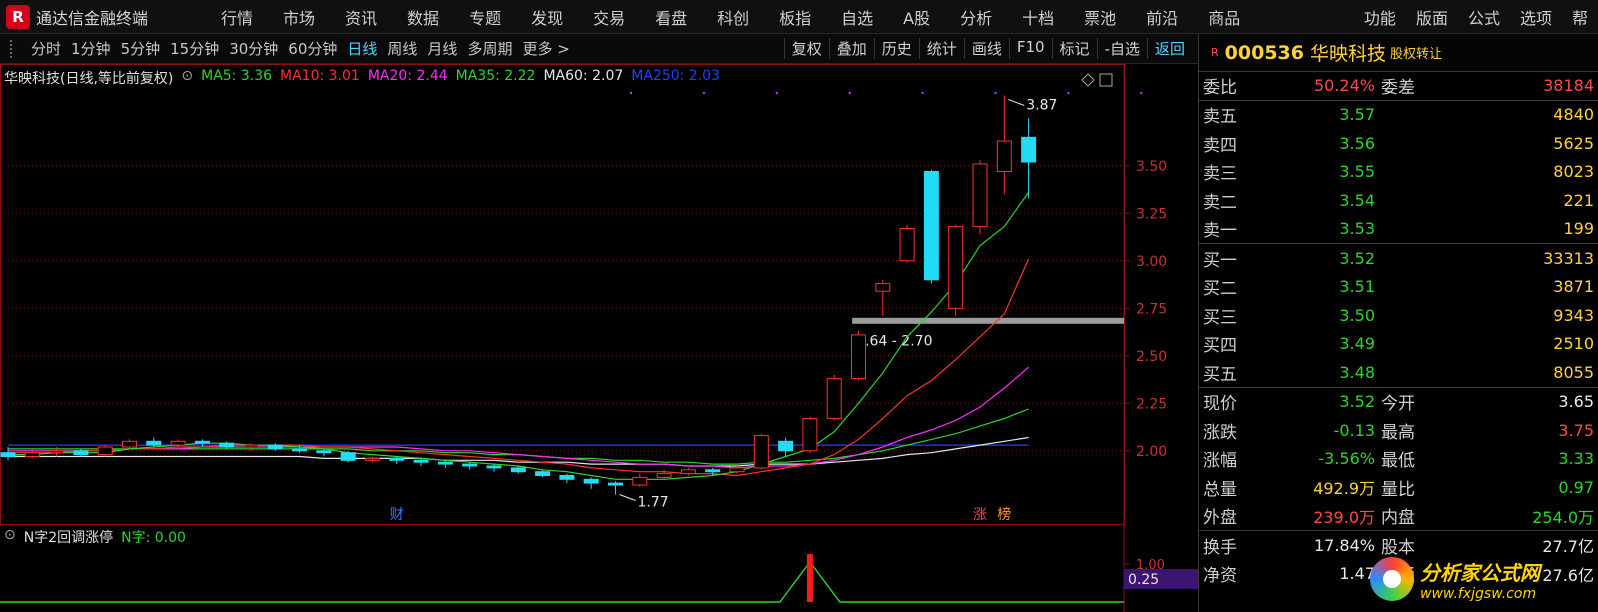  What do you see at coordinates (362, 48) in the screenshot?
I see `period-tab-6: 日线` at bounding box center [362, 48].